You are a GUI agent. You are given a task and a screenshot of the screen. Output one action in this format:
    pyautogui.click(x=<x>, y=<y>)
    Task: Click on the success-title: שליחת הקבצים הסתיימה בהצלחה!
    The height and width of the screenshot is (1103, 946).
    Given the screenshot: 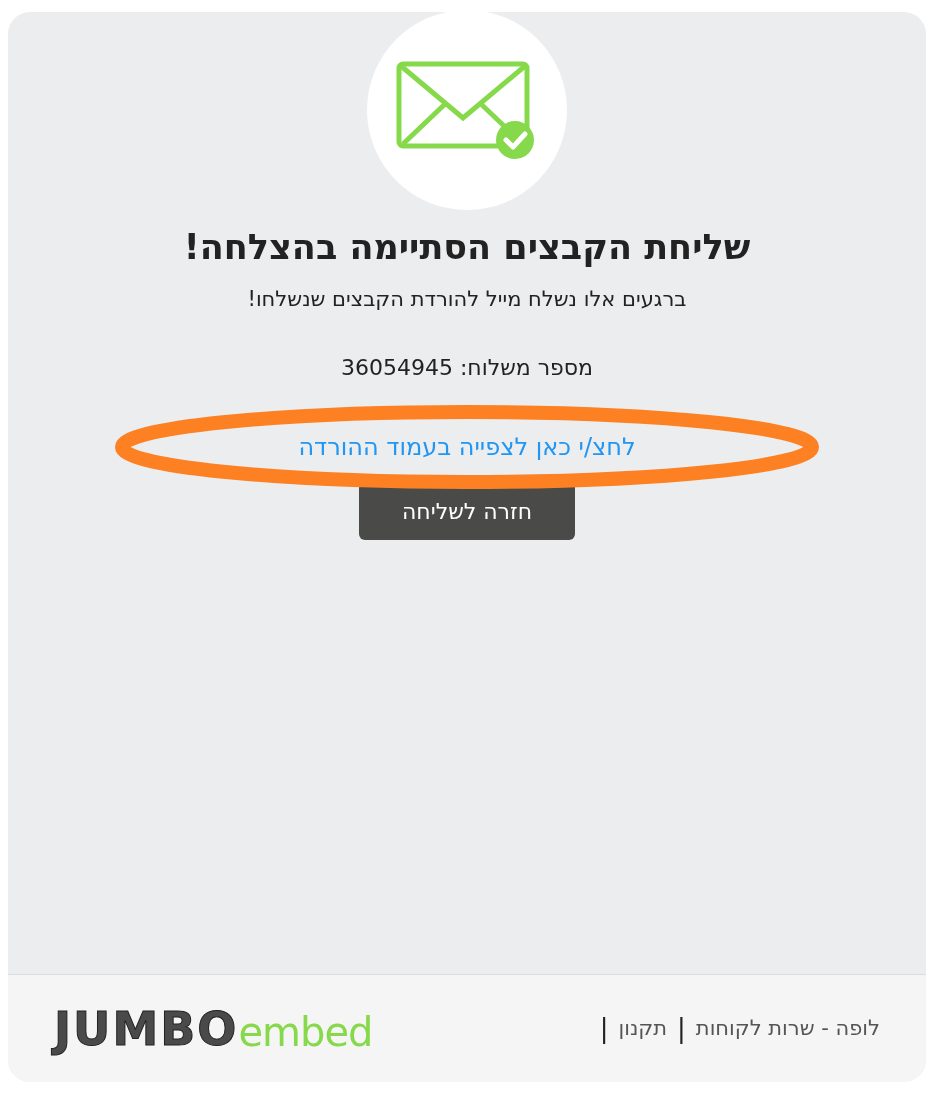 What is the action you would take?
    pyautogui.click(x=467, y=247)
    